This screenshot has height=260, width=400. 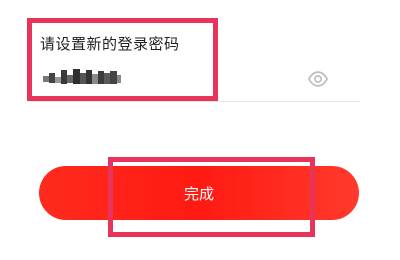 What do you see at coordinates (155, 77) in the screenshot?
I see `password-input` at bounding box center [155, 77].